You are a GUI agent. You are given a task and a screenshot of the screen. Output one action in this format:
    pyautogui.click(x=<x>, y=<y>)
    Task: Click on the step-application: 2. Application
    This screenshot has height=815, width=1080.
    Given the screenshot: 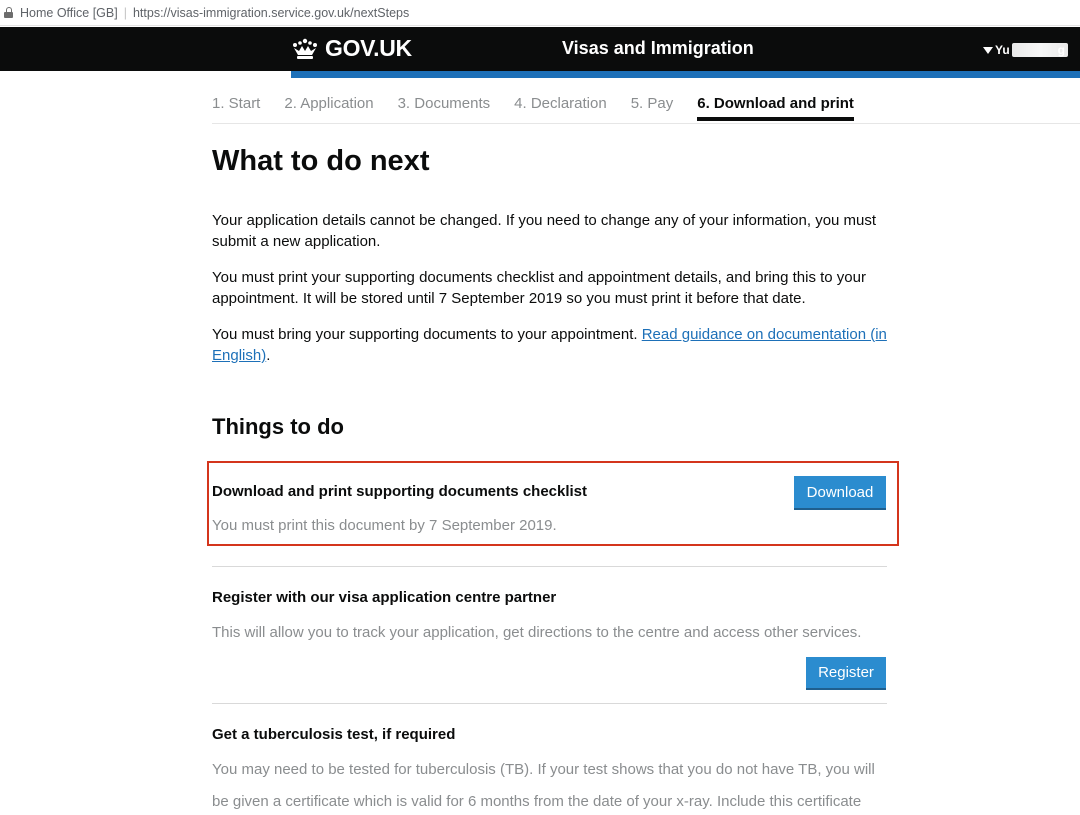 What is the action you would take?
    pyautogui.click(x=328, y=107)
    